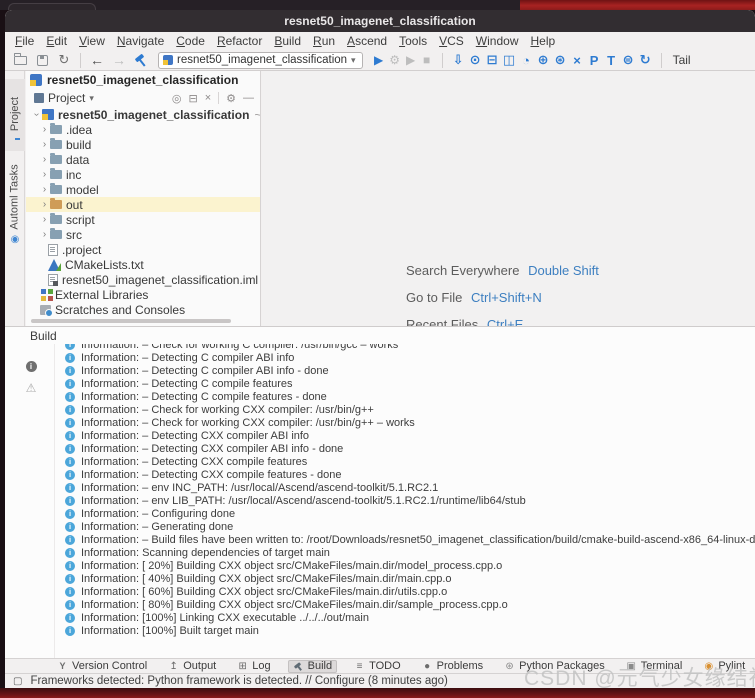  What do you see at coordinates (645, 60) in the screenshot?
I see `ascend-tool-icon: ↻` at bounding box center [645, 60].